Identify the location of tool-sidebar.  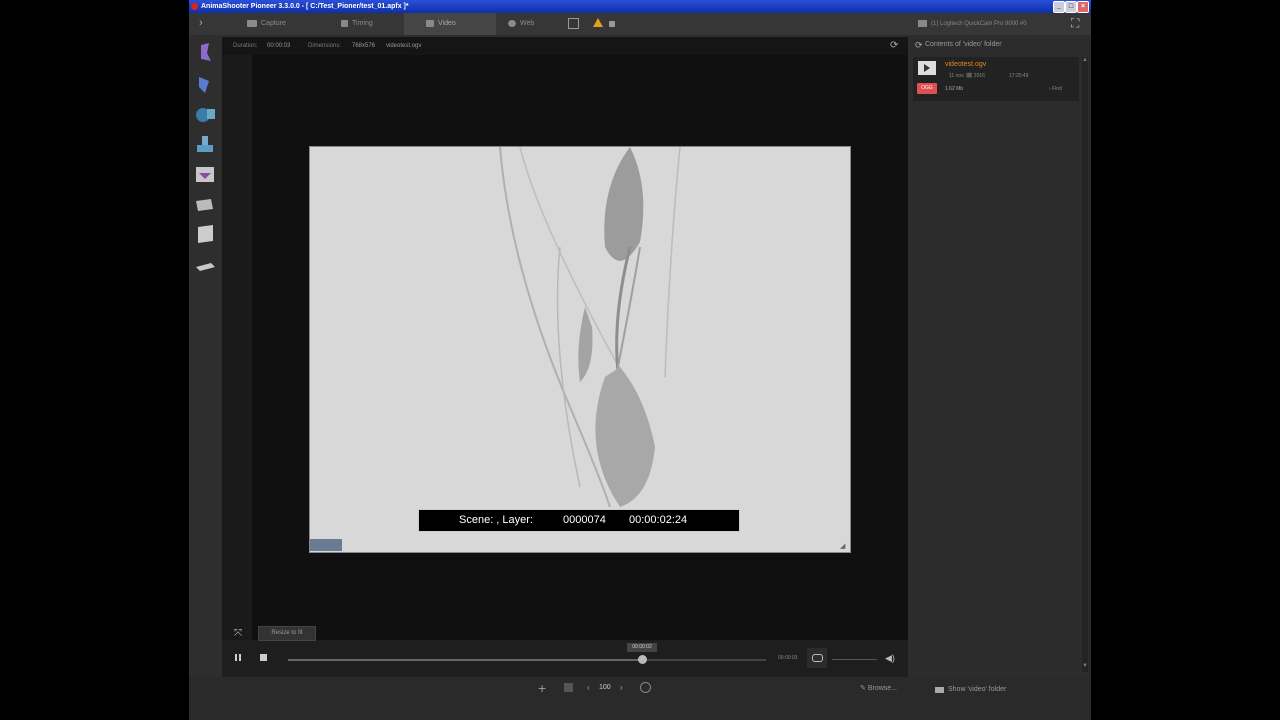
(205, 377).